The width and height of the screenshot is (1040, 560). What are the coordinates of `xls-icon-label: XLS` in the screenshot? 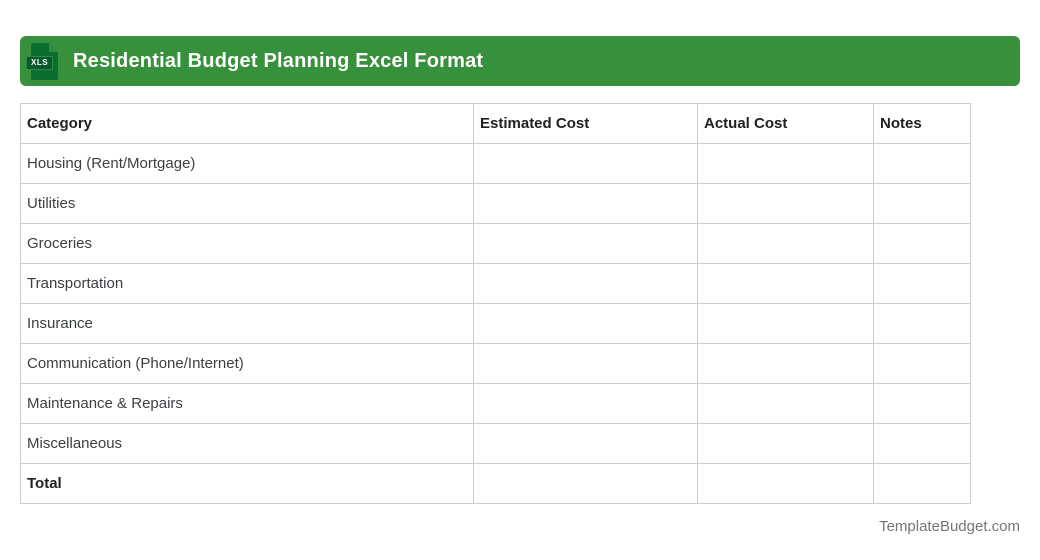 It's located at (40, 62).